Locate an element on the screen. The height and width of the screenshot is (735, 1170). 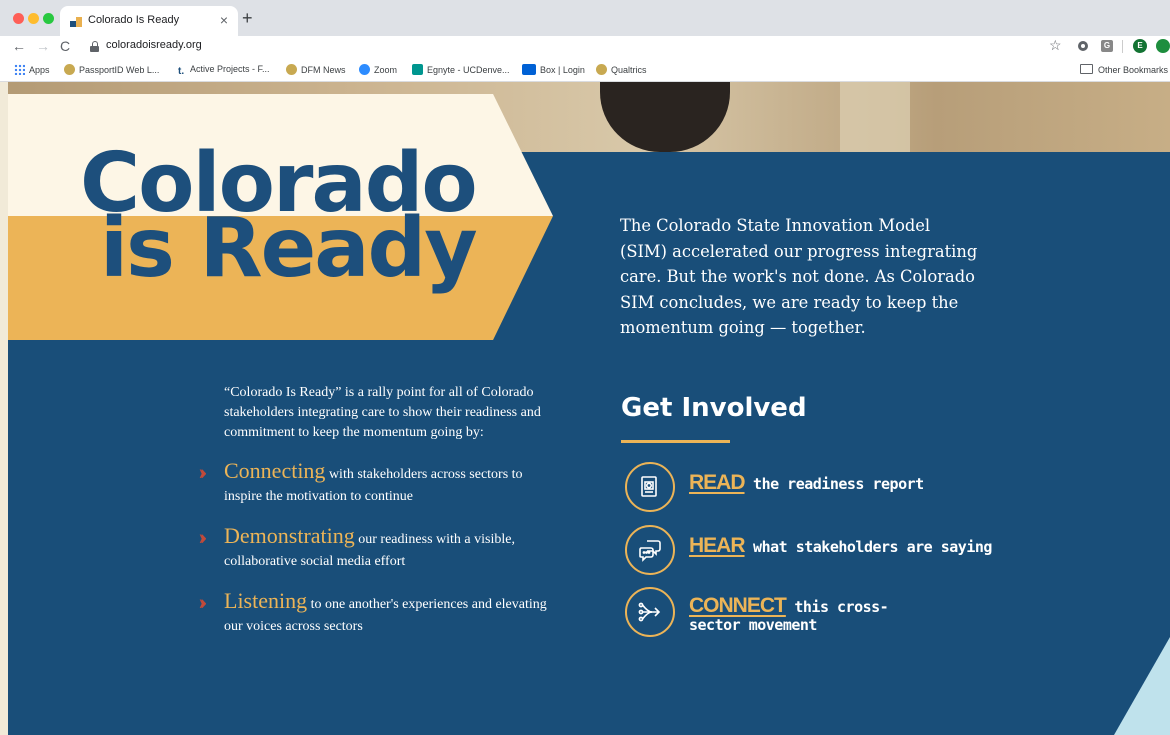
get-involved-title: Get Involved is located at coordinates (714, 408).